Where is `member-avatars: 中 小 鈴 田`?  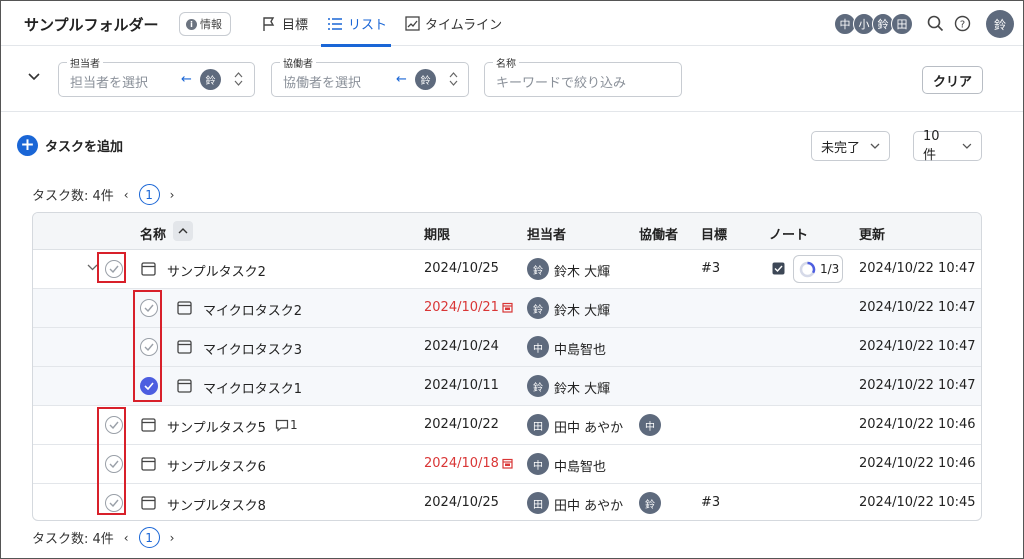
member-avatars: 中 小 鈴 田 is located at coordinates (873, 24).